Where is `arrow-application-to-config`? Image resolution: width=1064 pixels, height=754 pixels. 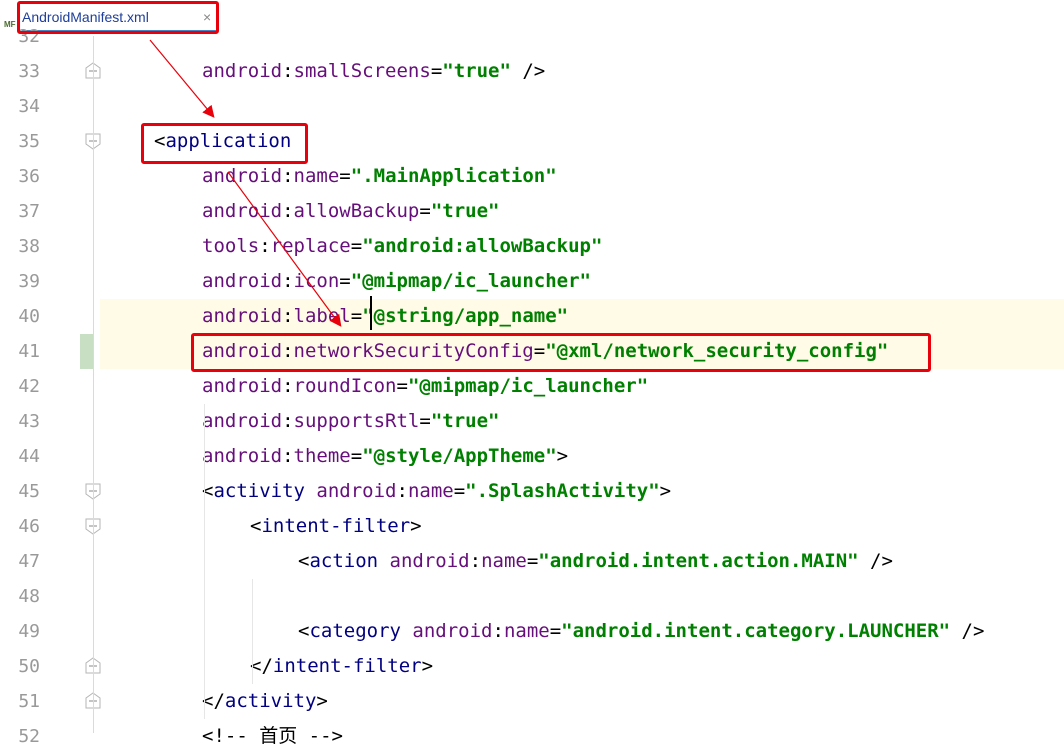
arrow-application-to-config is located at coordinates (284, 249).